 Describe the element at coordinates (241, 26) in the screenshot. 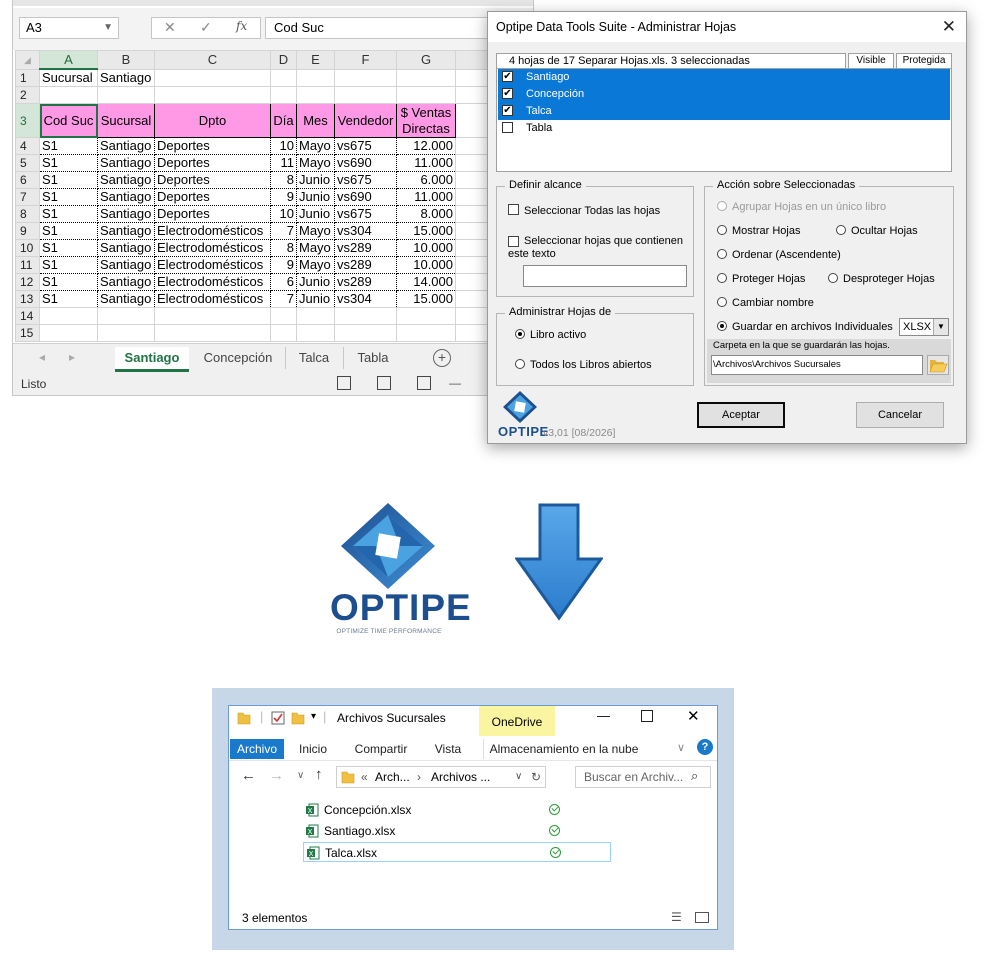

I see `function-icon: fx` at that location.